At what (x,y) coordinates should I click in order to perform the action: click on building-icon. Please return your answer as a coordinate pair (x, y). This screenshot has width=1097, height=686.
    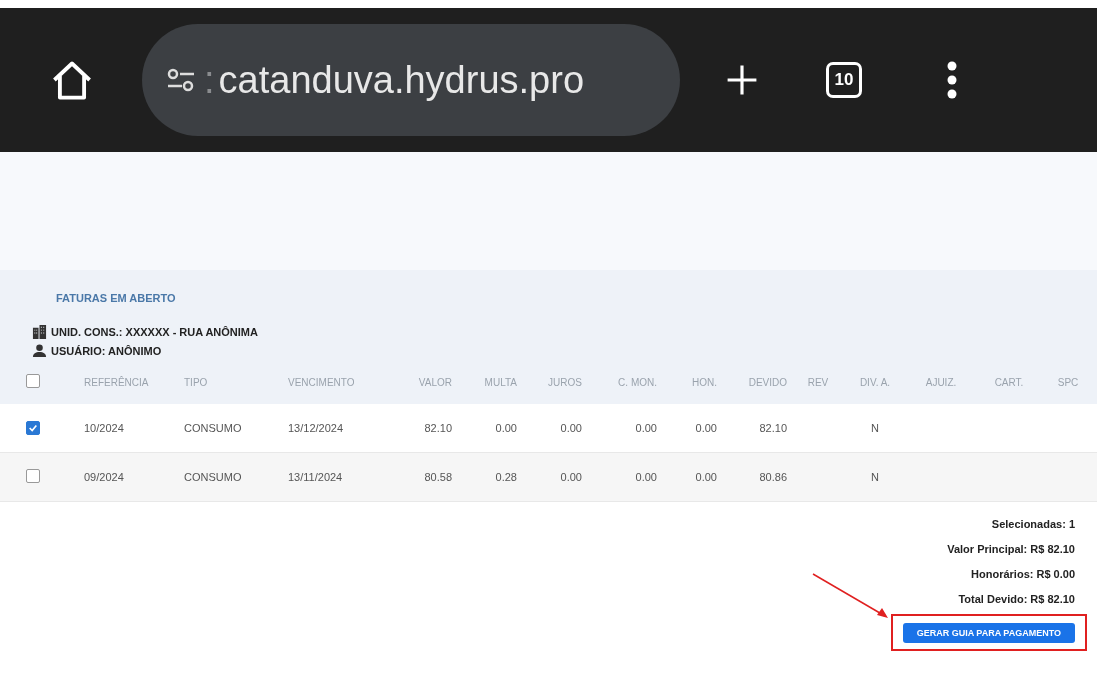
    Looking at the image, I should click on (39, 331).